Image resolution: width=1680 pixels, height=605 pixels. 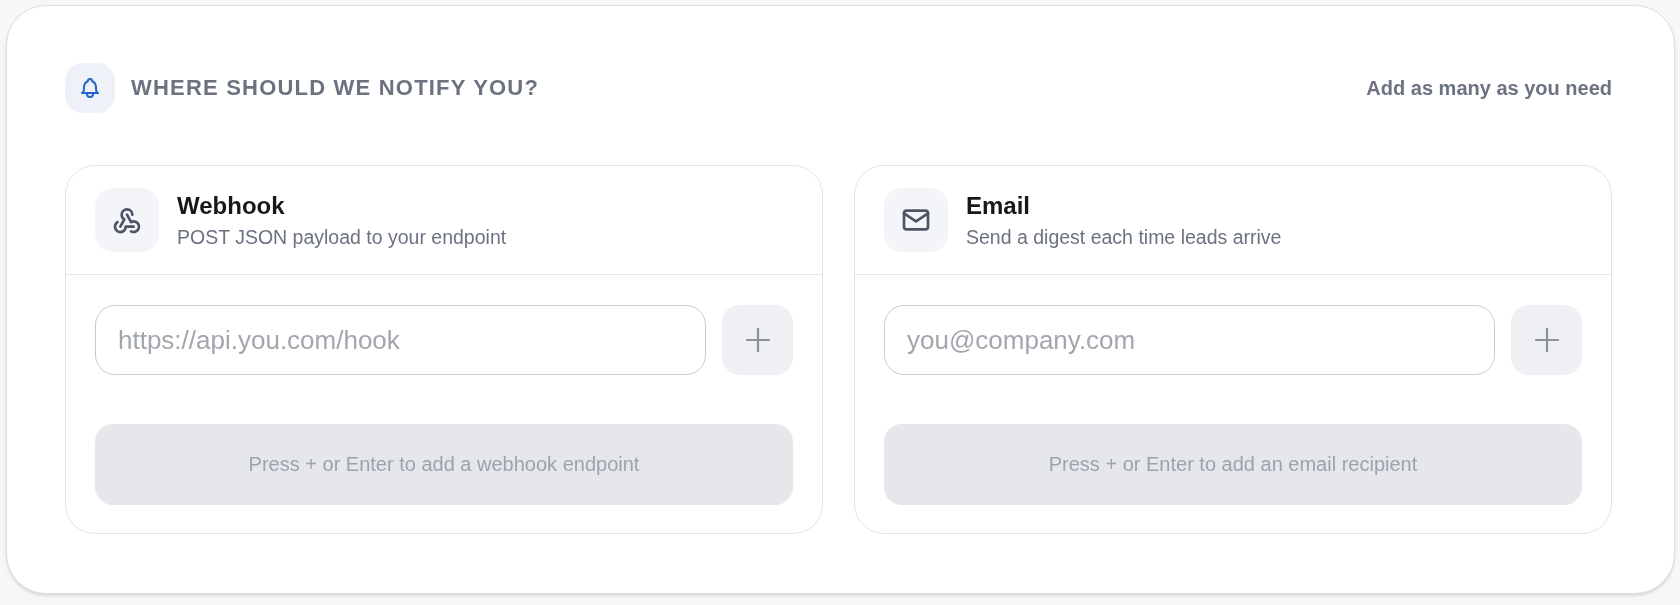 I want to click on channel-title: Email, so click(x=999, y=205).